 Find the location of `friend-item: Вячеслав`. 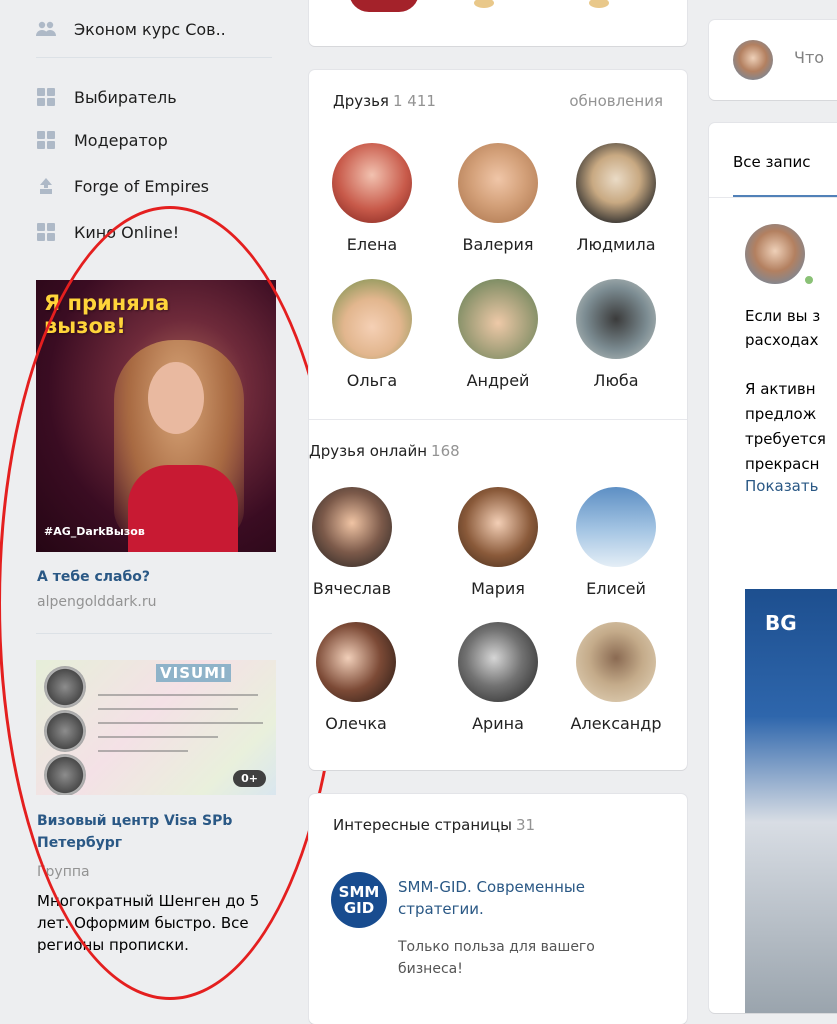

friend-item: Вячеслав is located at coordinates (352, 542).